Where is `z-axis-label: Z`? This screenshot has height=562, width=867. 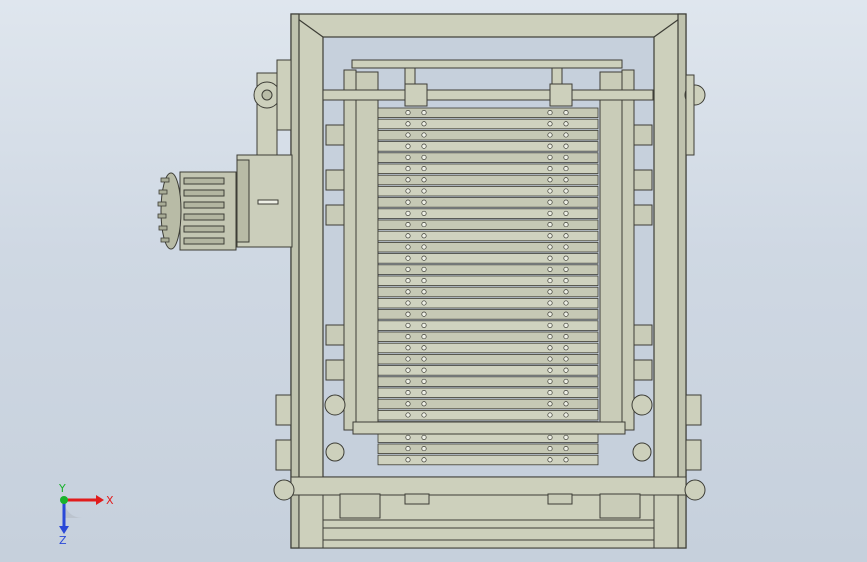 z-axis-label: Z is located at coordinates (63, 540).